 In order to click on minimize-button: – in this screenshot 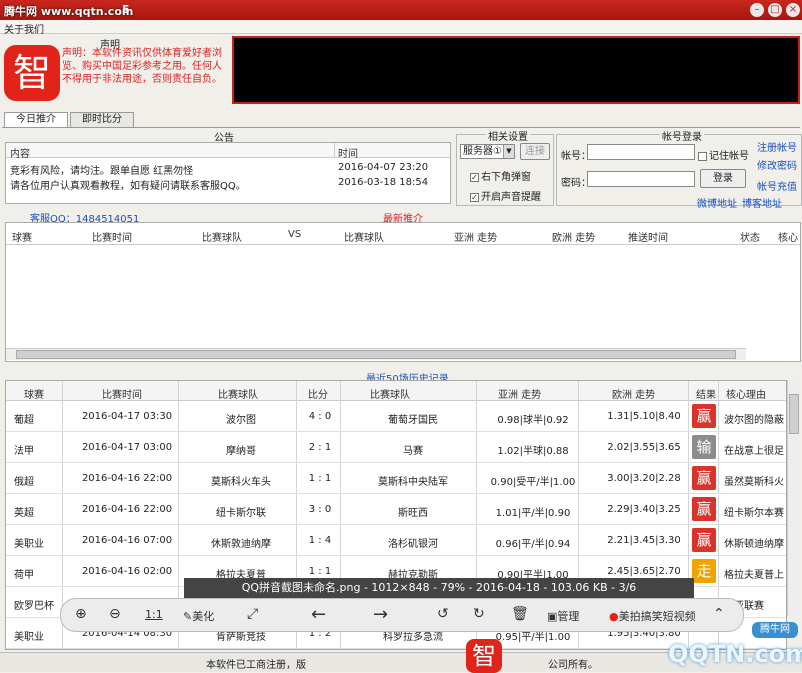, I will do `click(757, 10)`.